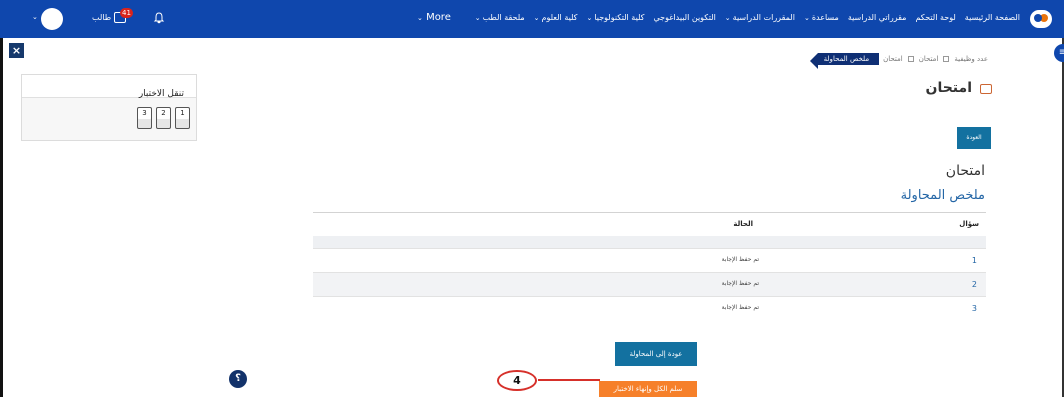 The height and width of the screenshot is (397, 1064). I want to click on bell-icon, so click(159, 18).